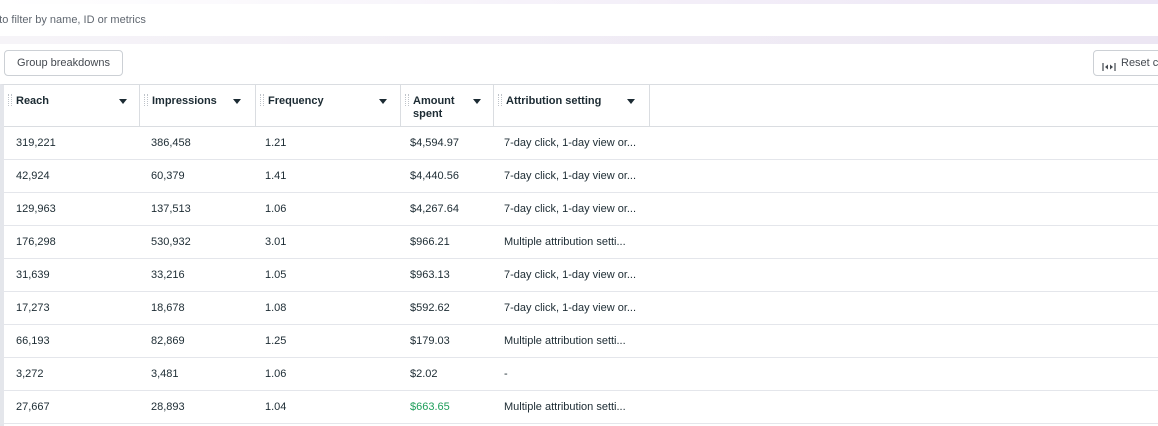 The height and width of the screenshot is (426, 1158). I want to click on search-bar, so click(579, 20).